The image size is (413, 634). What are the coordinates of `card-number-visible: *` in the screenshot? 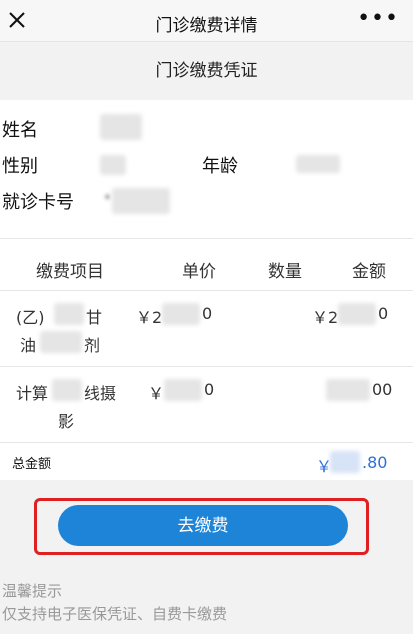 It's located at (107, 200).